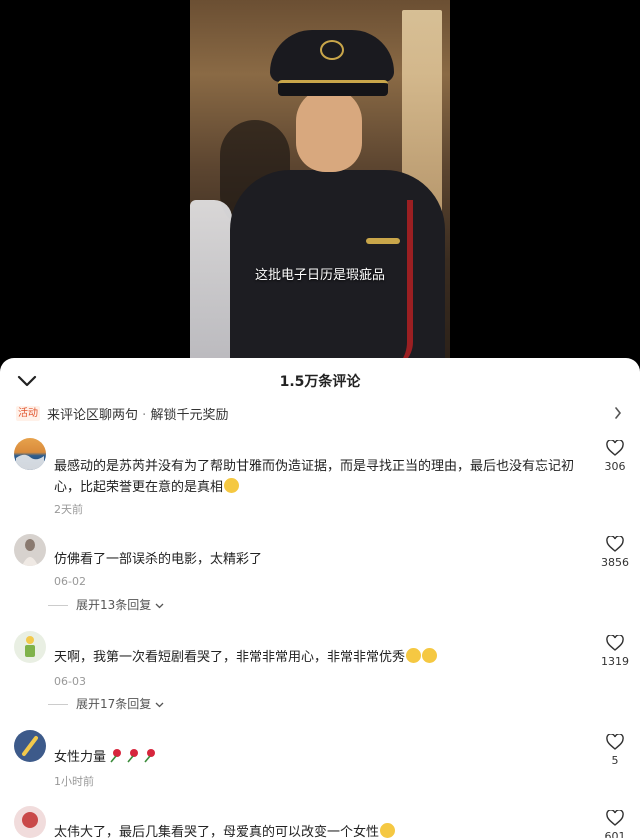 The image size is (640, 838). What do you see at coordinates (114, 704) in the screenshot?
I see `expand-replies-label: 展开17条回复` at bounding box center [114, 704].